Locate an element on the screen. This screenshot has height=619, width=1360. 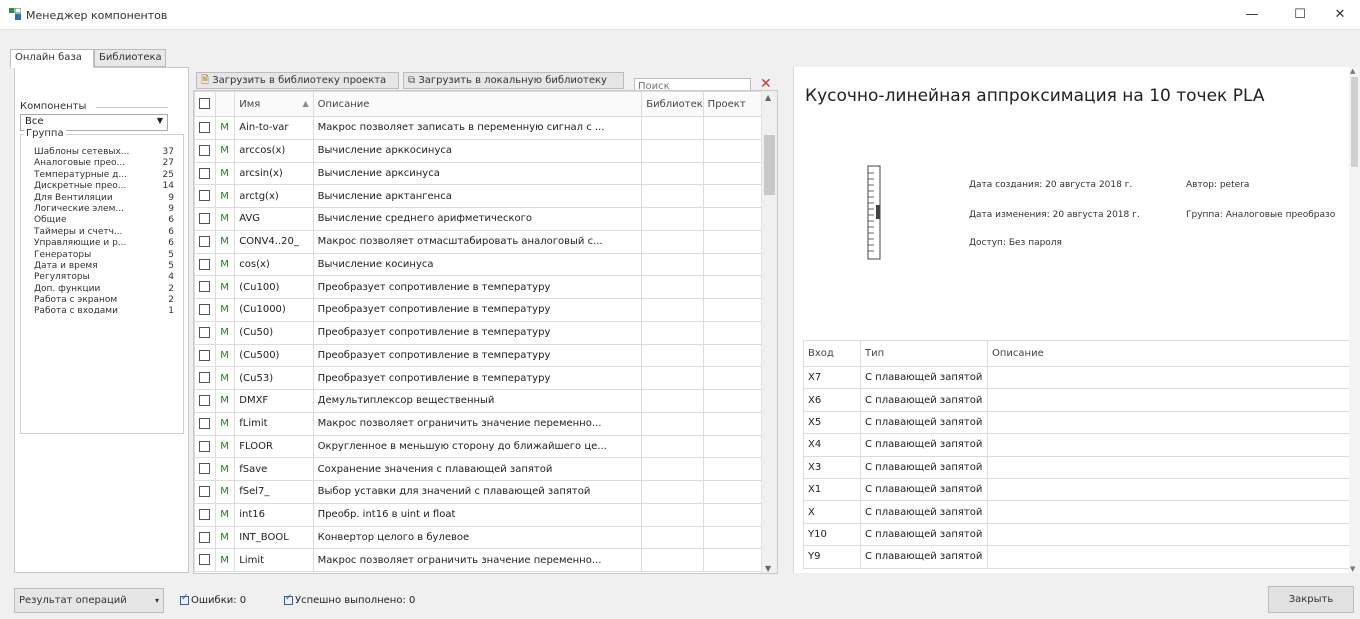
table-row: X3 С плавающей запятой is located at coordinates (1076, 467).